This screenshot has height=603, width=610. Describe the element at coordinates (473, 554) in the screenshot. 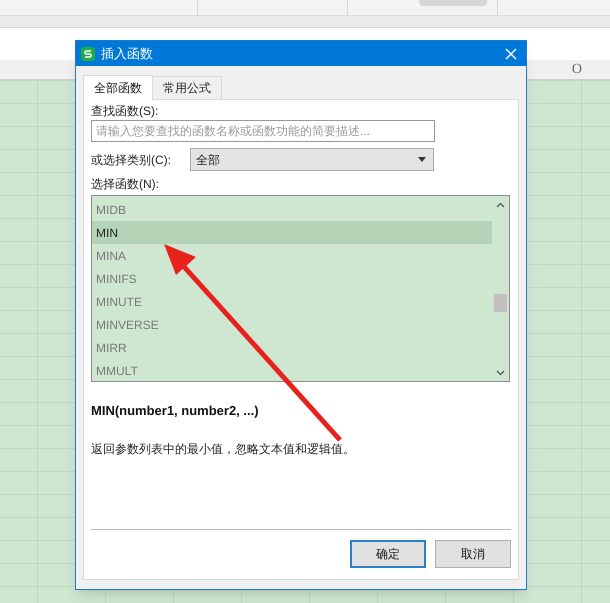

I see `dialog-button: 取消` at that location.